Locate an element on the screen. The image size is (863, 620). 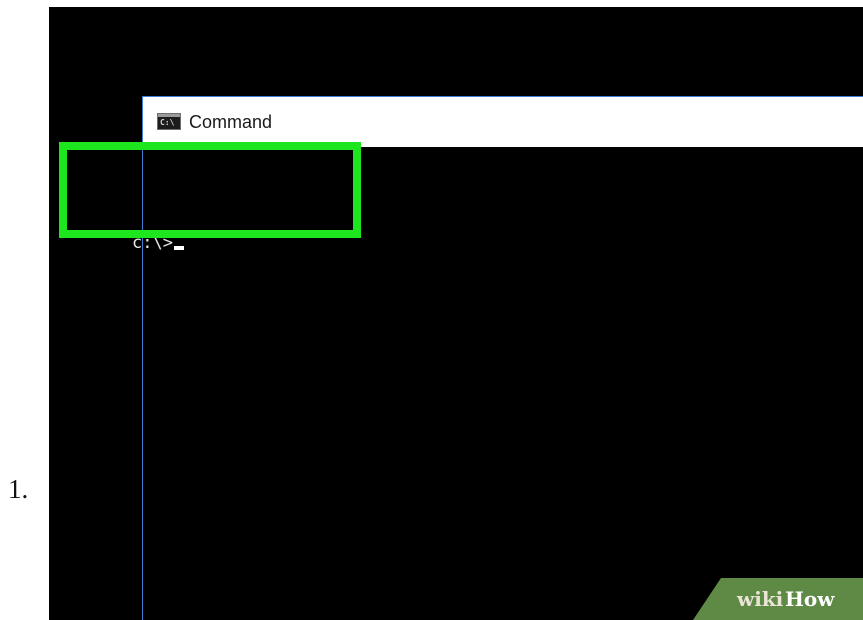
watermark-how: How is located at coordinates (810, 599).